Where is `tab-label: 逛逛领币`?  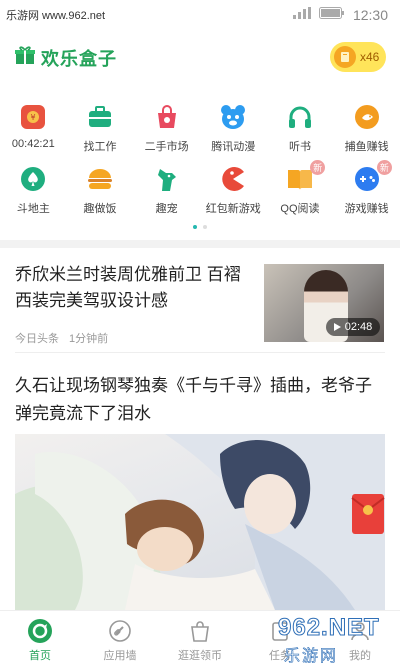 tab-label: 逛逛领币 is located at coordinates (200, 656).